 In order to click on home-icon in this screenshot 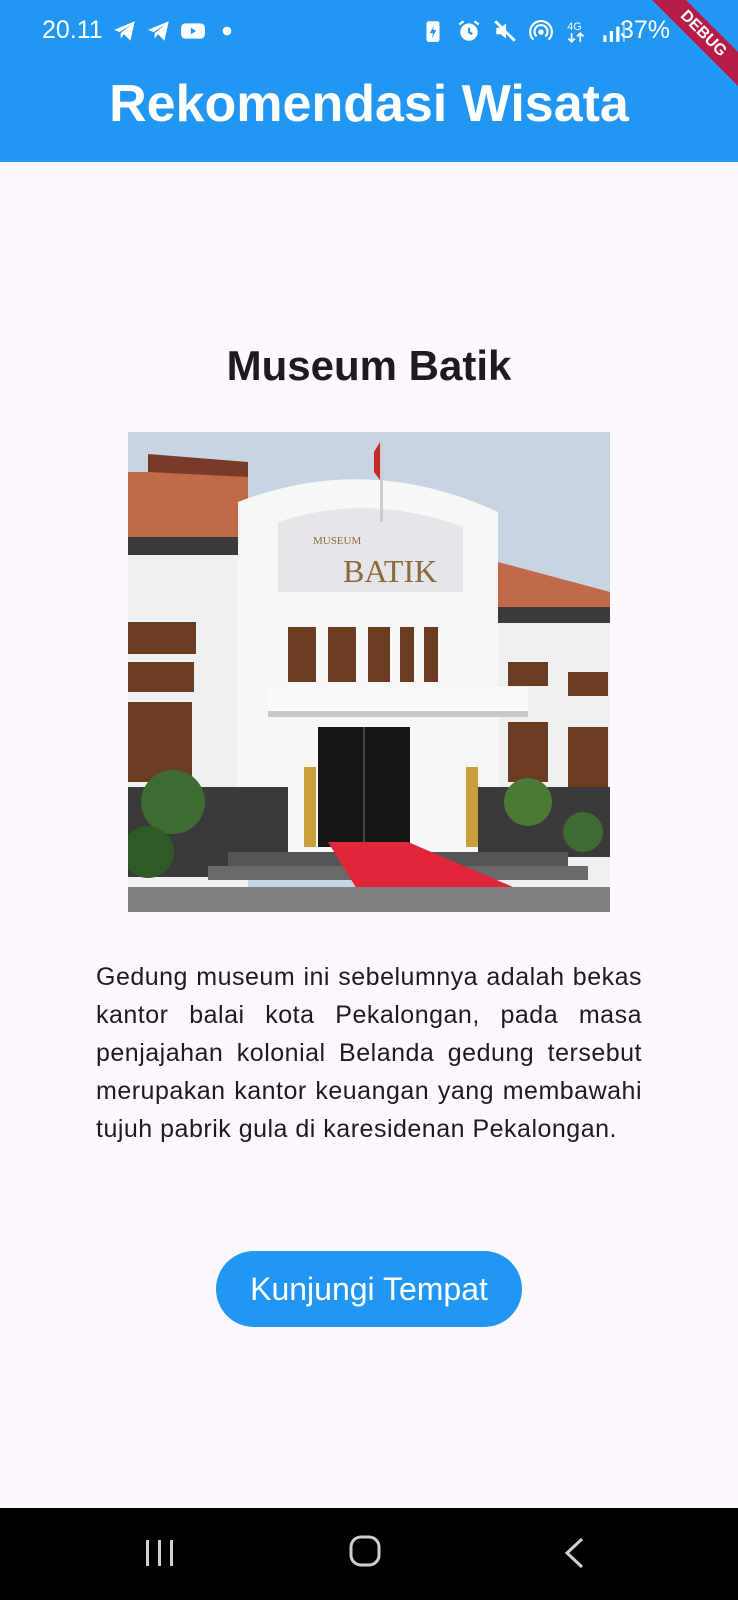, I will do `click(365, 1551)`.